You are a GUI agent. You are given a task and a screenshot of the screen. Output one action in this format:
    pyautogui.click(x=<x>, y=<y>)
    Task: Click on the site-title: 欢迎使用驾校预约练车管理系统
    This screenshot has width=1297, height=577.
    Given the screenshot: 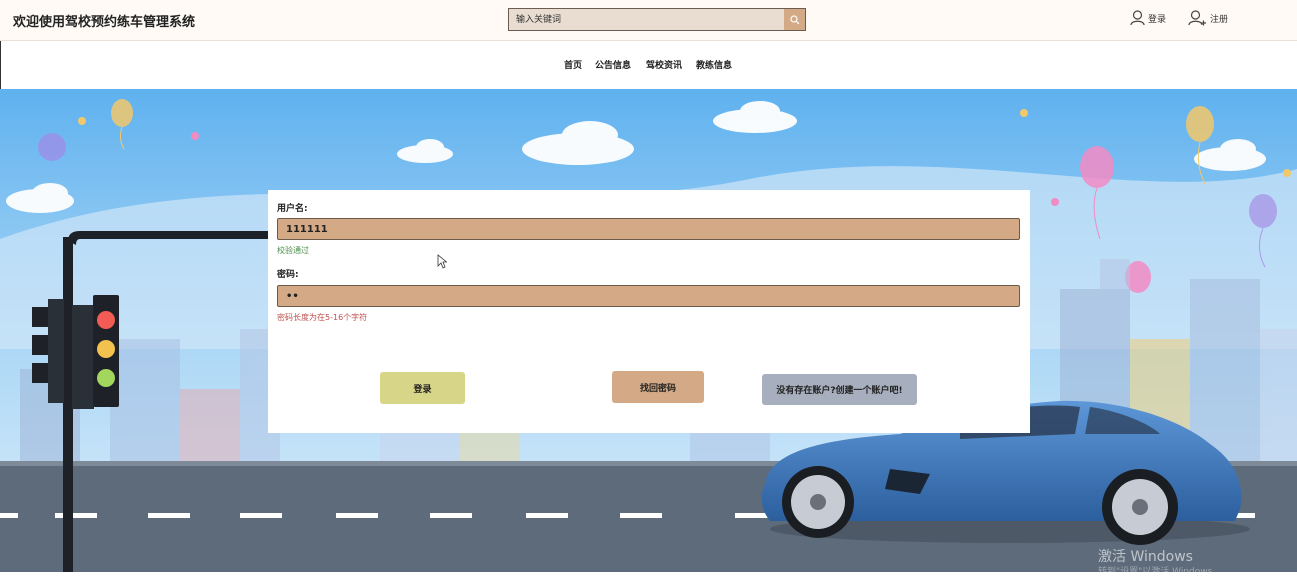 What is the action you would take?
    pyautogui.click(x=104, y=22)
    